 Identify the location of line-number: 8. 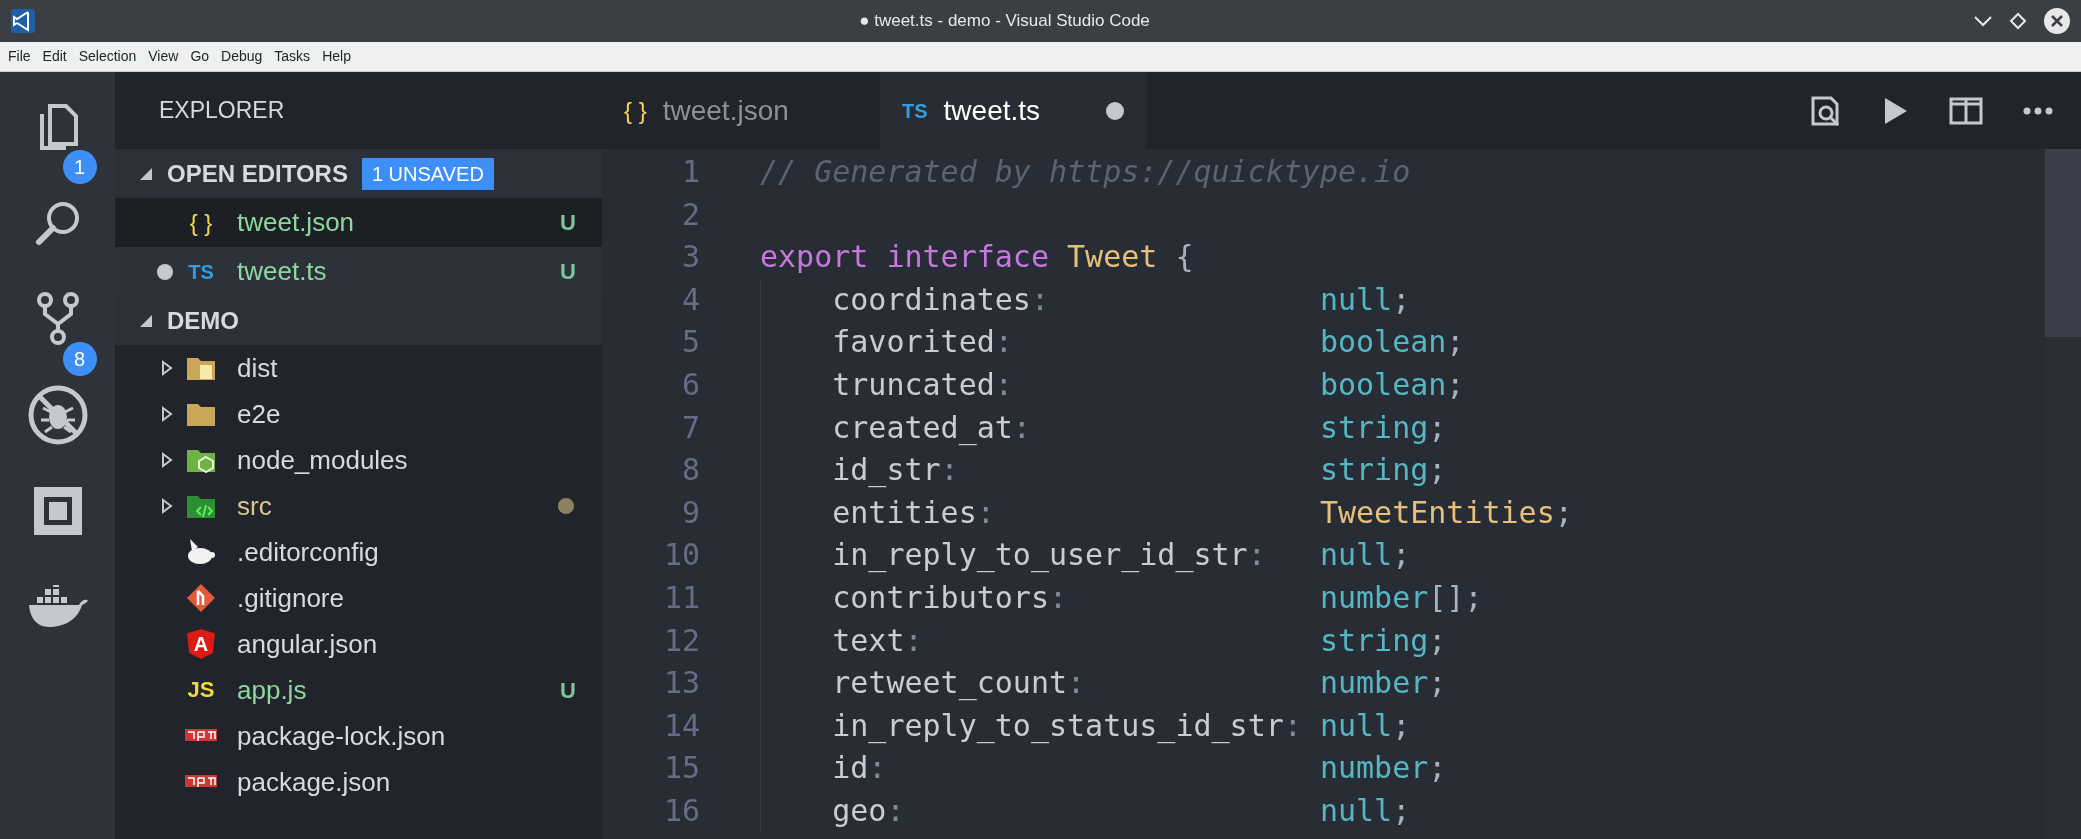
(690, 470).